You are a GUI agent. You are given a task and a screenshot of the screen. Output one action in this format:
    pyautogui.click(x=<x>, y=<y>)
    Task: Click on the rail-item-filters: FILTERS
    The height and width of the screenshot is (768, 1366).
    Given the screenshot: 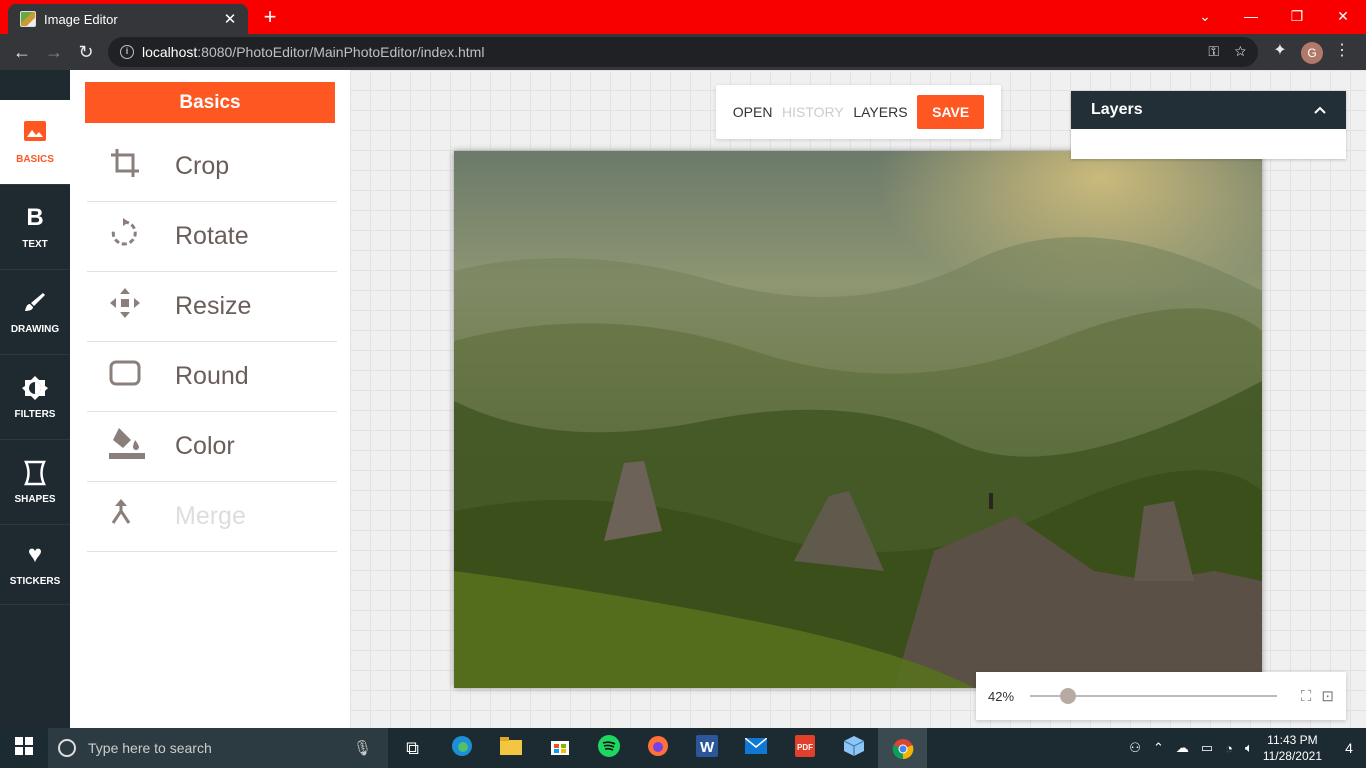 What is the action you would take?
    pyautogui.click(x=35, y=397)
    